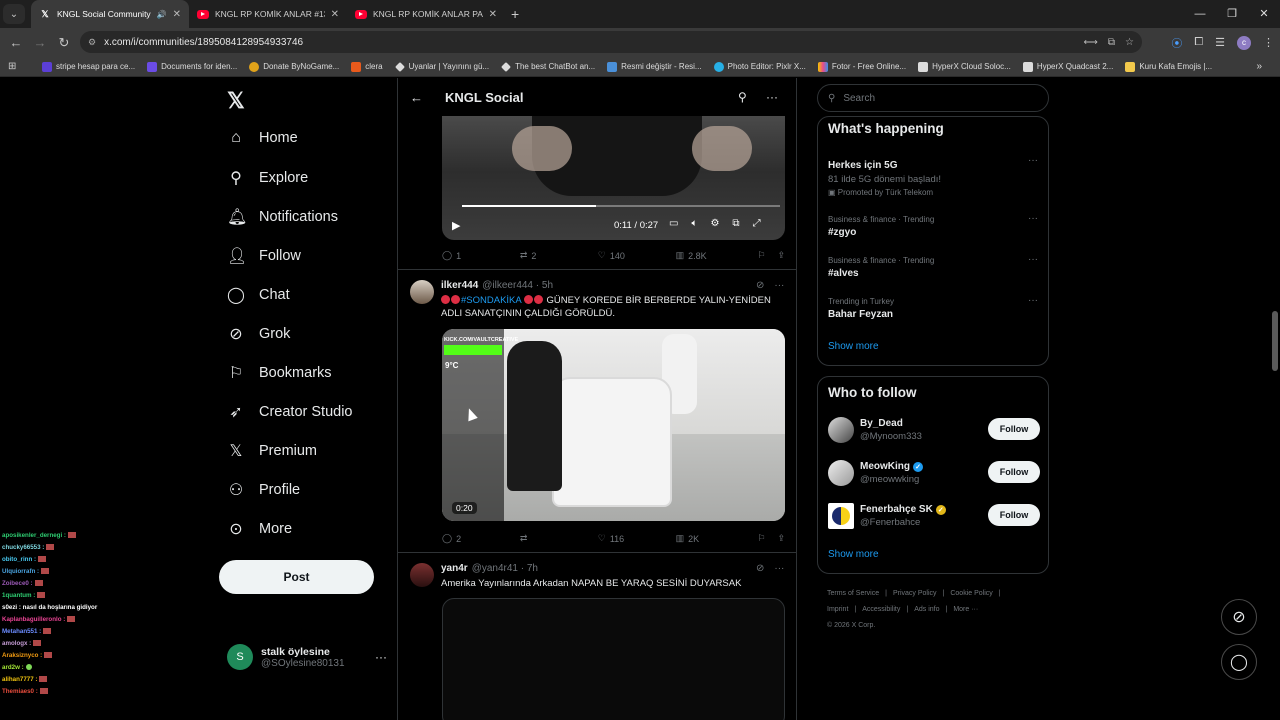 The image size is (1280, 720). Describe the element at coordinates (459, 285) in the screenshot. I see `tweet-author: ilker444` at that location.